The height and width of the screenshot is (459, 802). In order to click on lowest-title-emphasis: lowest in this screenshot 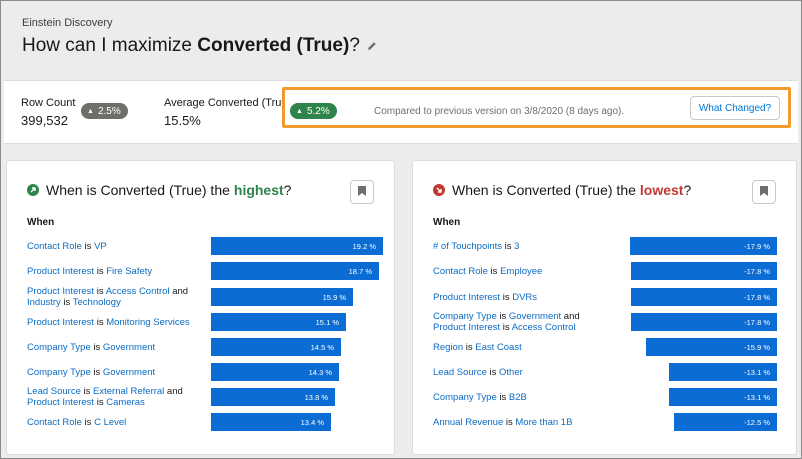, I will do `click(661, 190)`.